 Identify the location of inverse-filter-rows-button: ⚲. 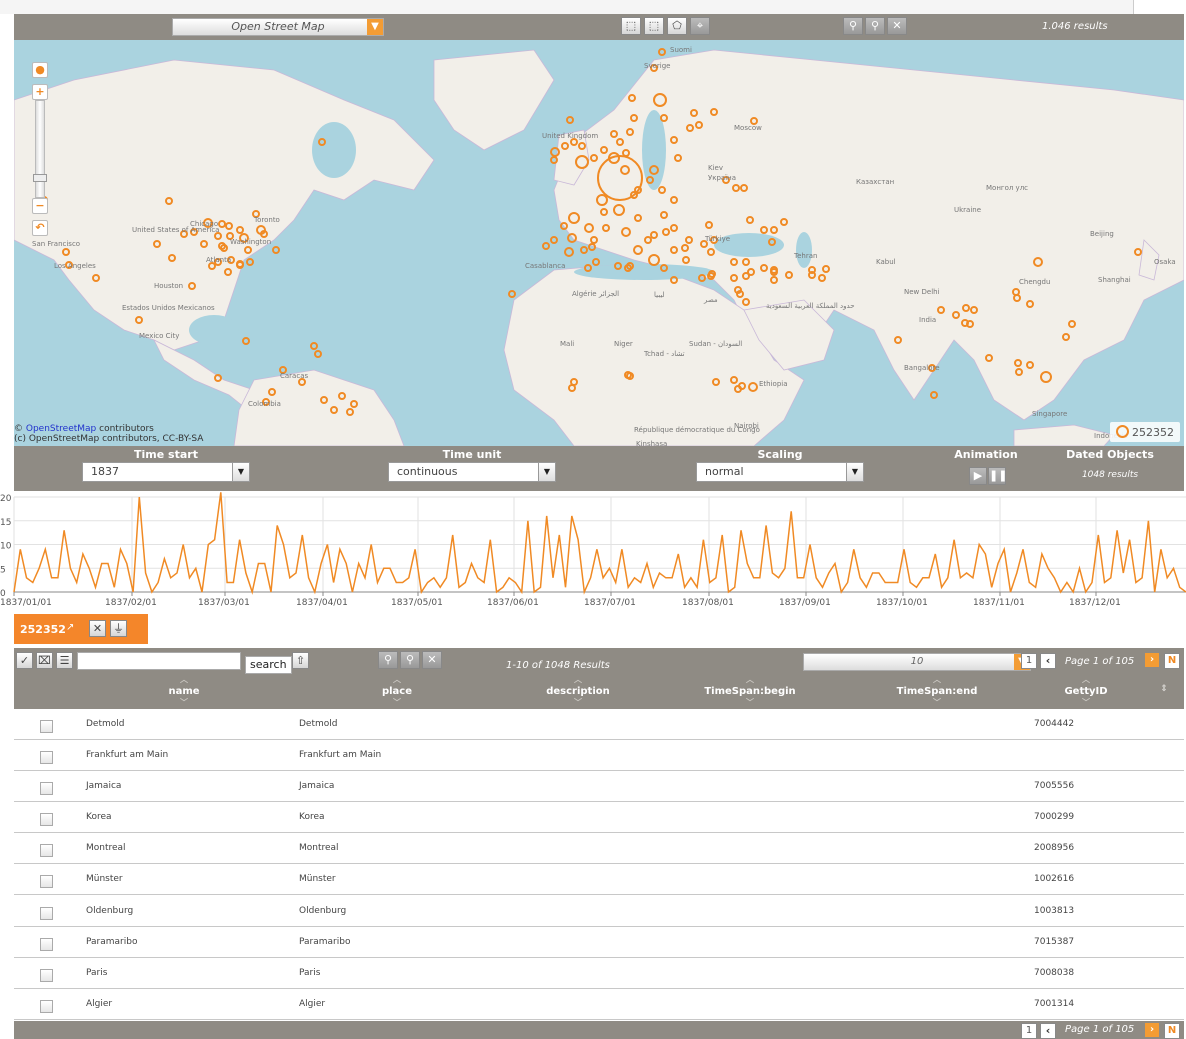
(410, 660).